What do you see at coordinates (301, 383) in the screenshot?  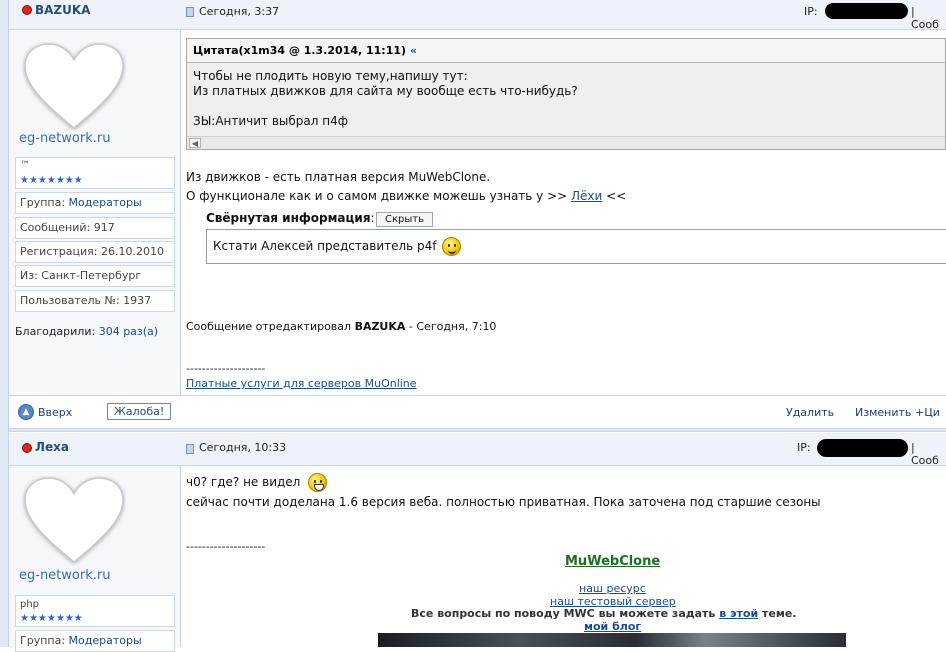 I see `signature-link: Платные услуги для серверов MuOnline` at bounding box center [301, 383].